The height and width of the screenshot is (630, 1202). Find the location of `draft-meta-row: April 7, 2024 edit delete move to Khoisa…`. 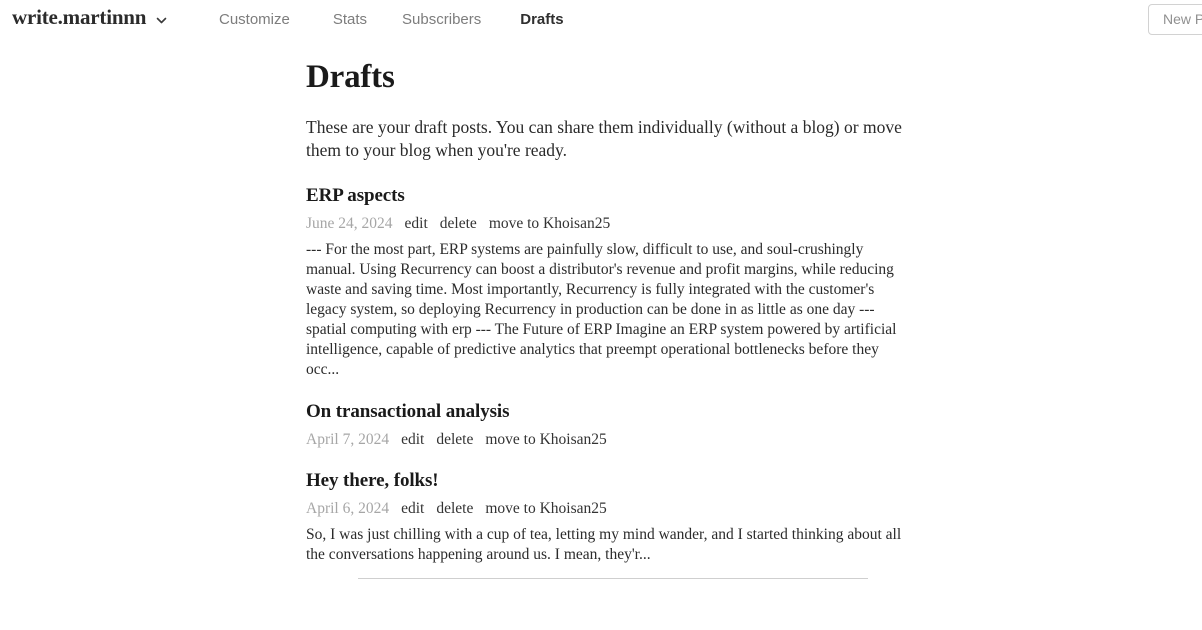

draft-meta-row: April 7, 2024 edit delete move to Khoisa… is located at coordinates (614, 439).